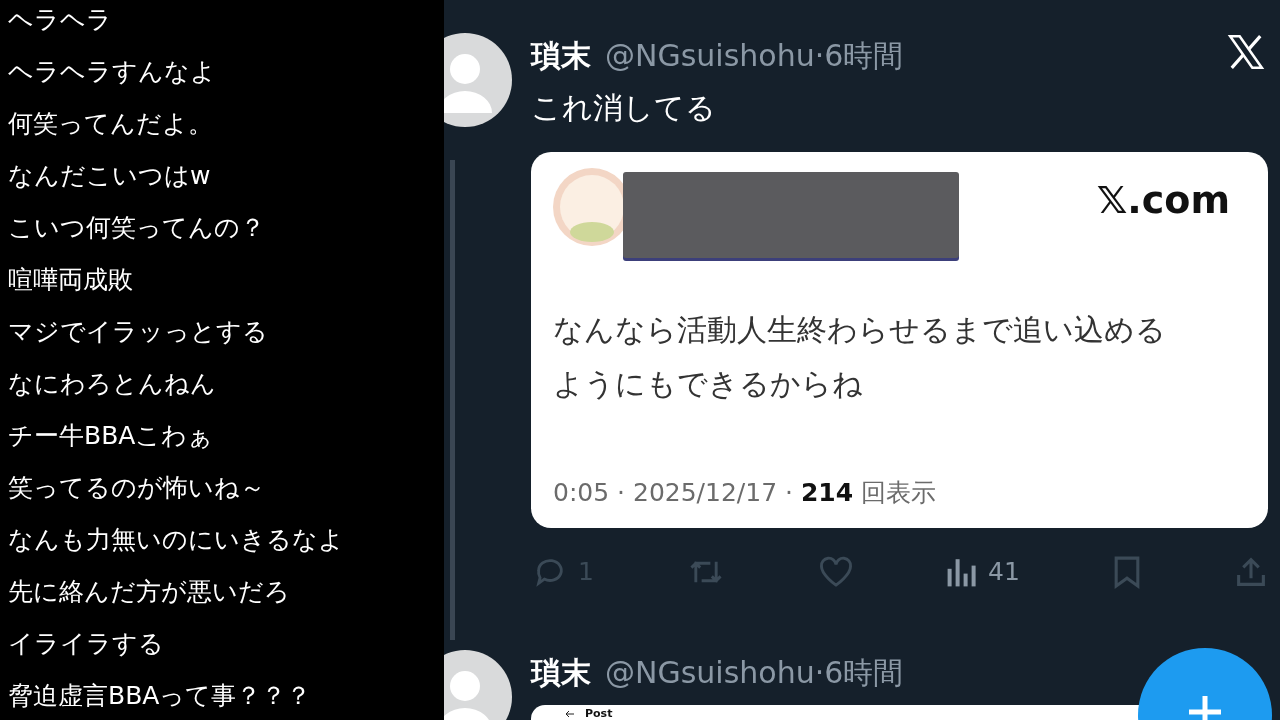  Describe the element at coordinates (112, 384) in the screenshot. I see `chat-comment: なにわろとんねん` at that location.